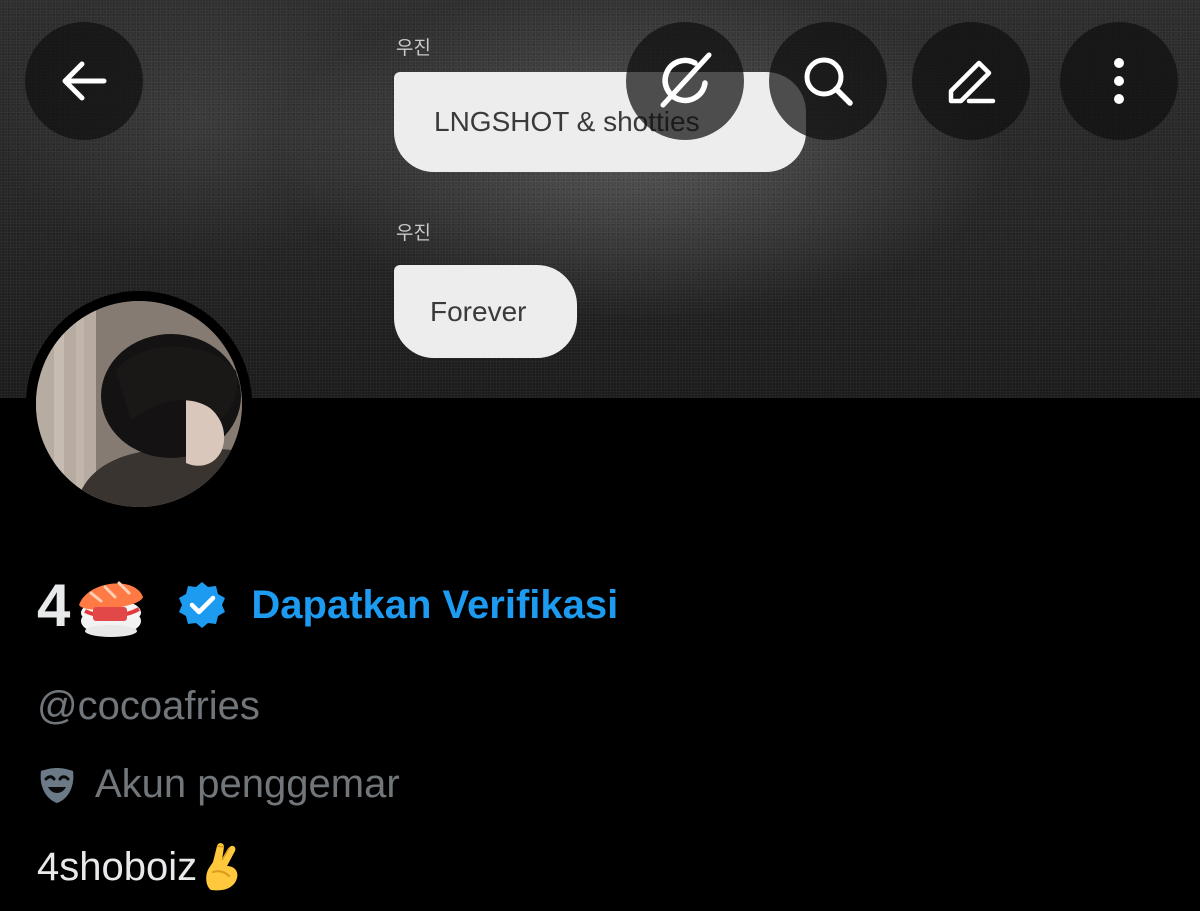 This screenshot has height=911, width=1200. I want to click on fan-account-label: Akun penggemar, so click(247, 784).